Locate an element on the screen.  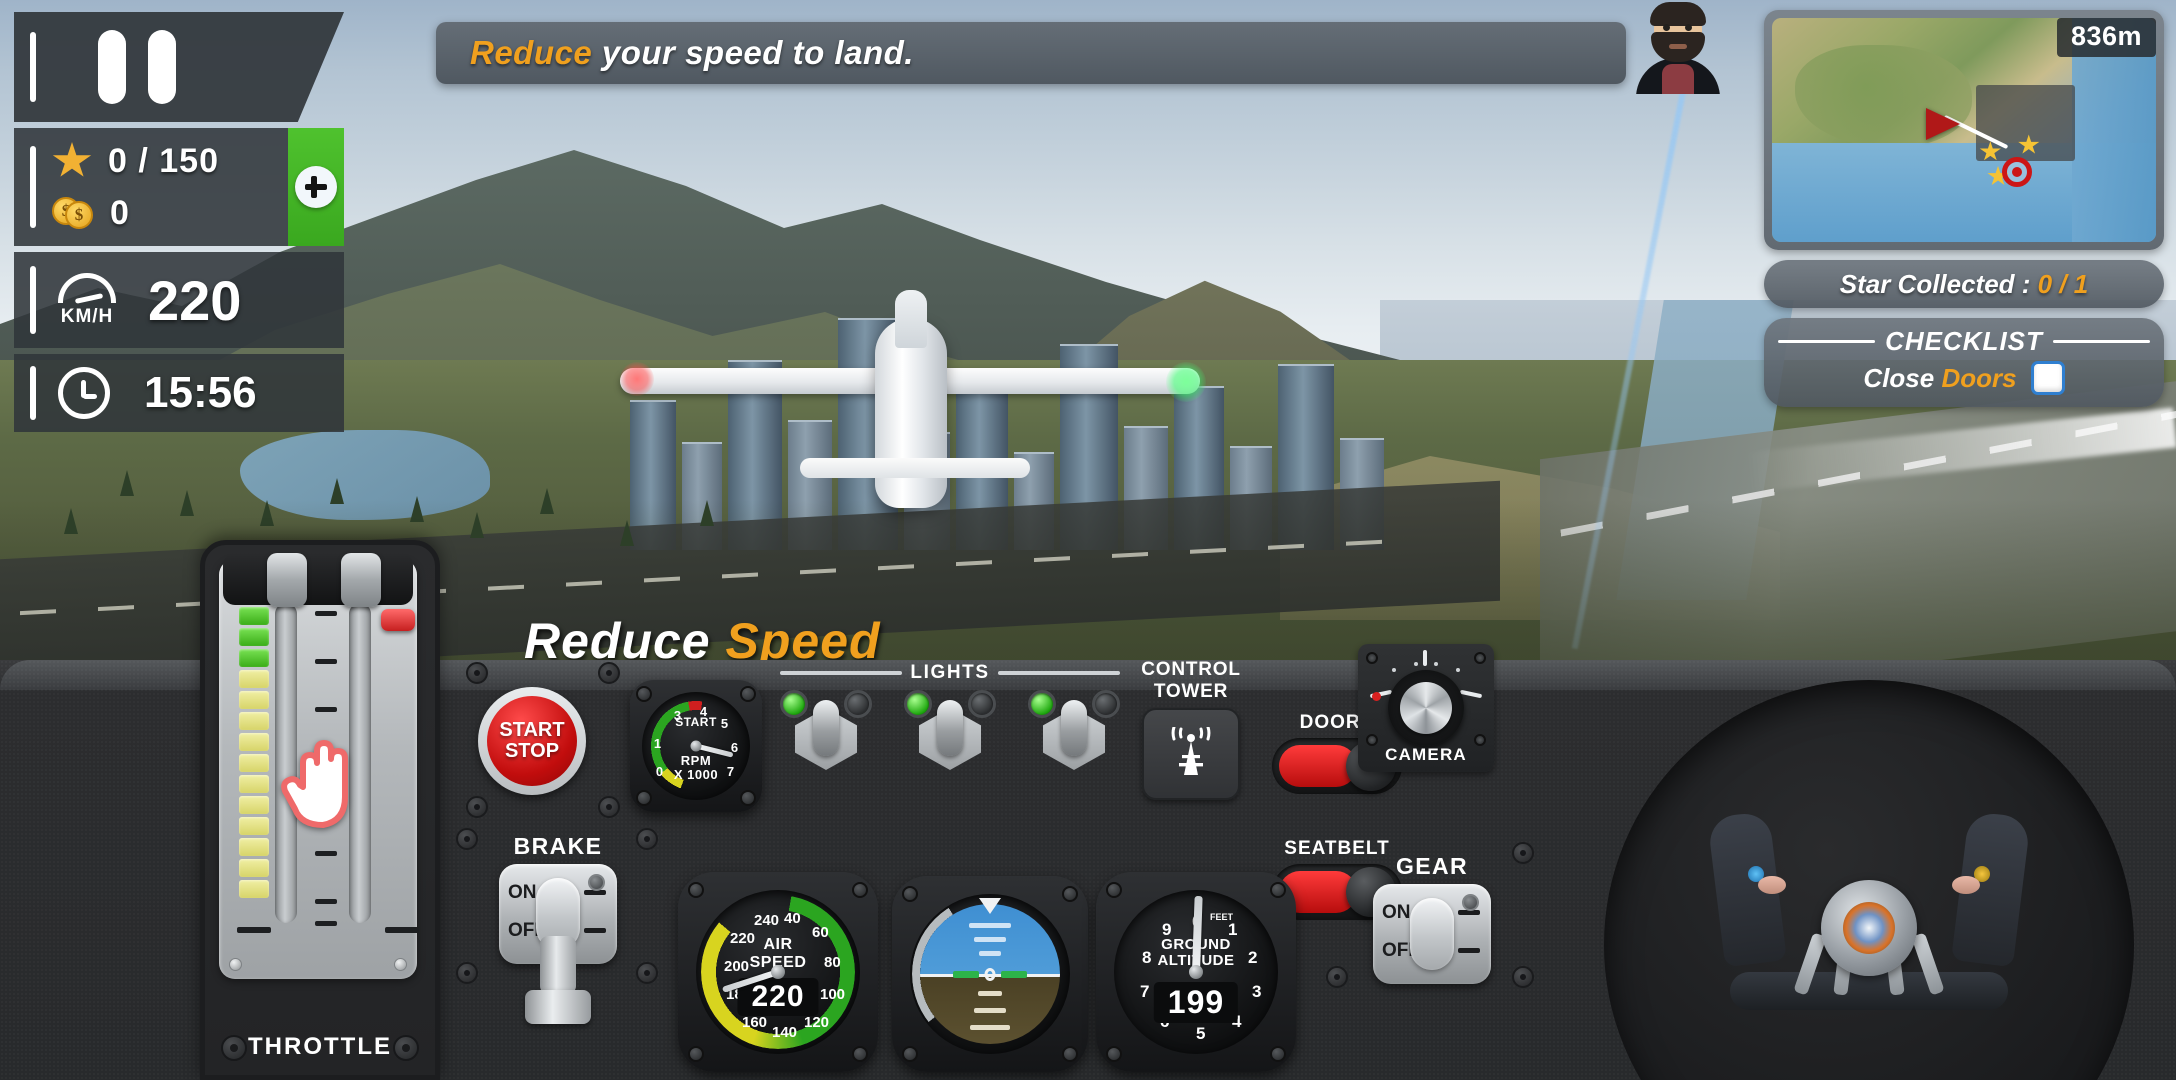
brake-led-icon is located at coordinates (596, 882).